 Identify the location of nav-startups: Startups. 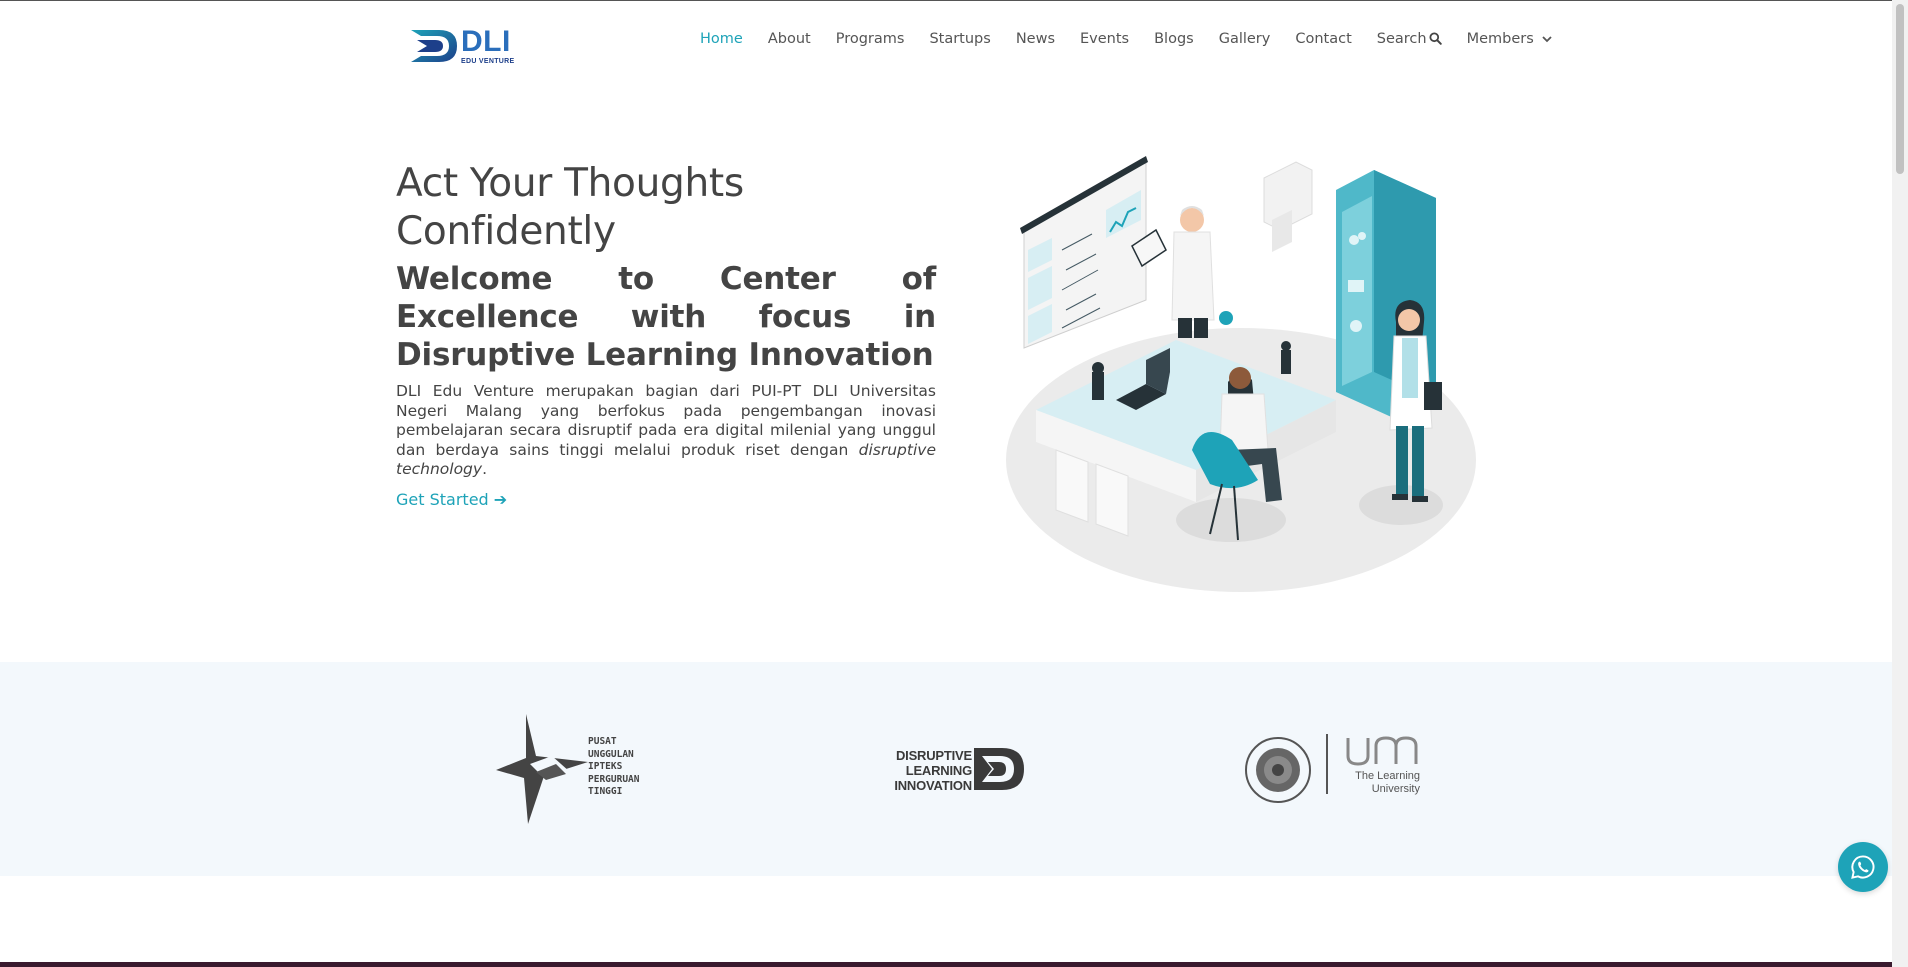
(959, 39).